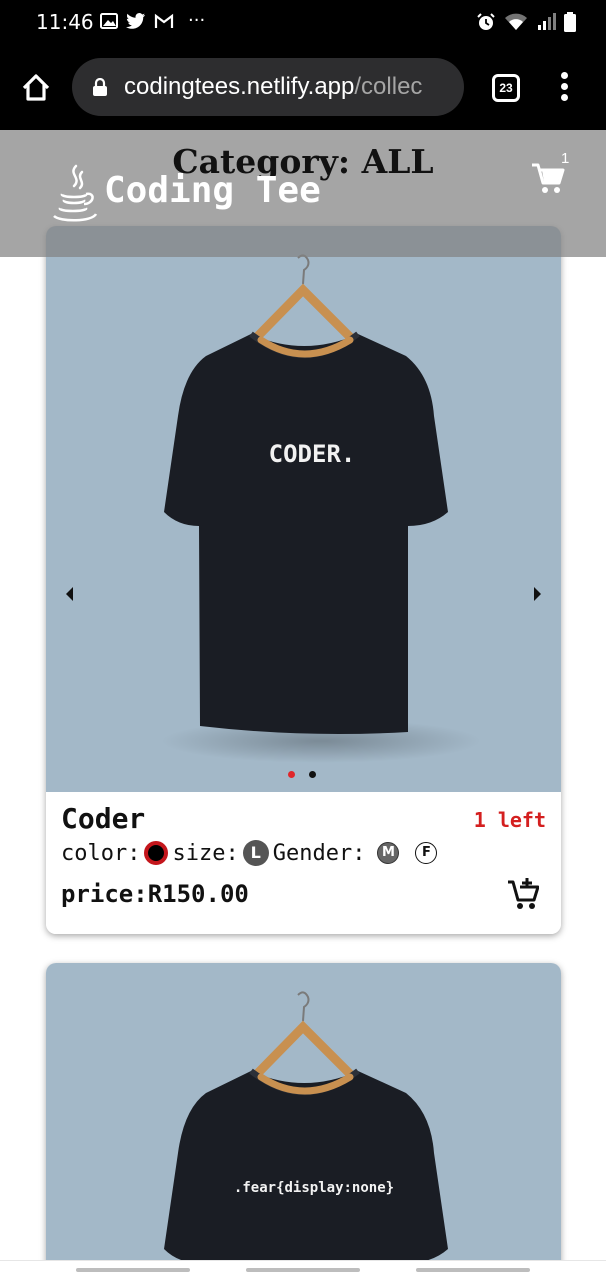 This screenshot has width=606, height=1280. I want to click on twitter-icon, so click(135, 21).